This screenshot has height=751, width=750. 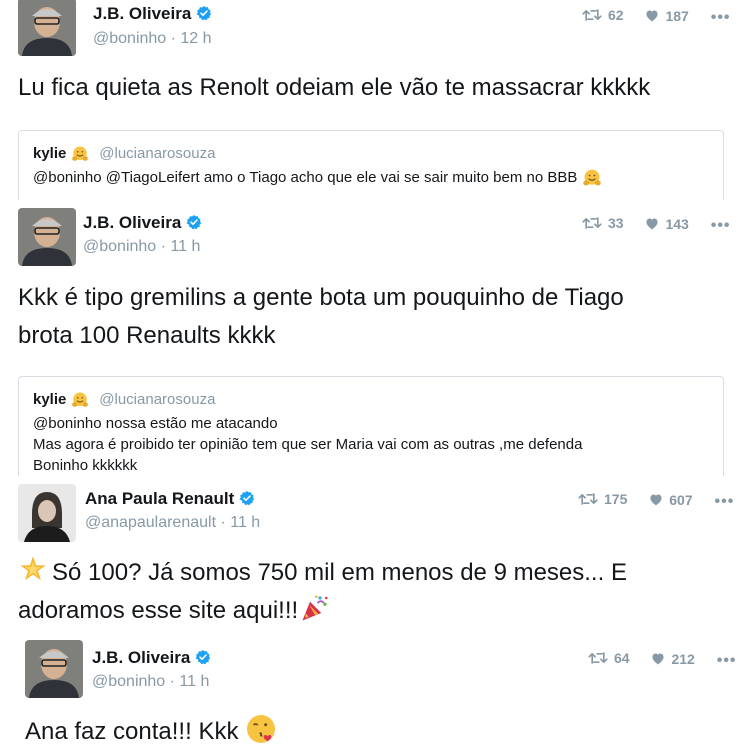 What do you see at coordinates (151, 522) in the screenshot?
I see `handle: @anapaularenault` at bounding box center [151, 522].